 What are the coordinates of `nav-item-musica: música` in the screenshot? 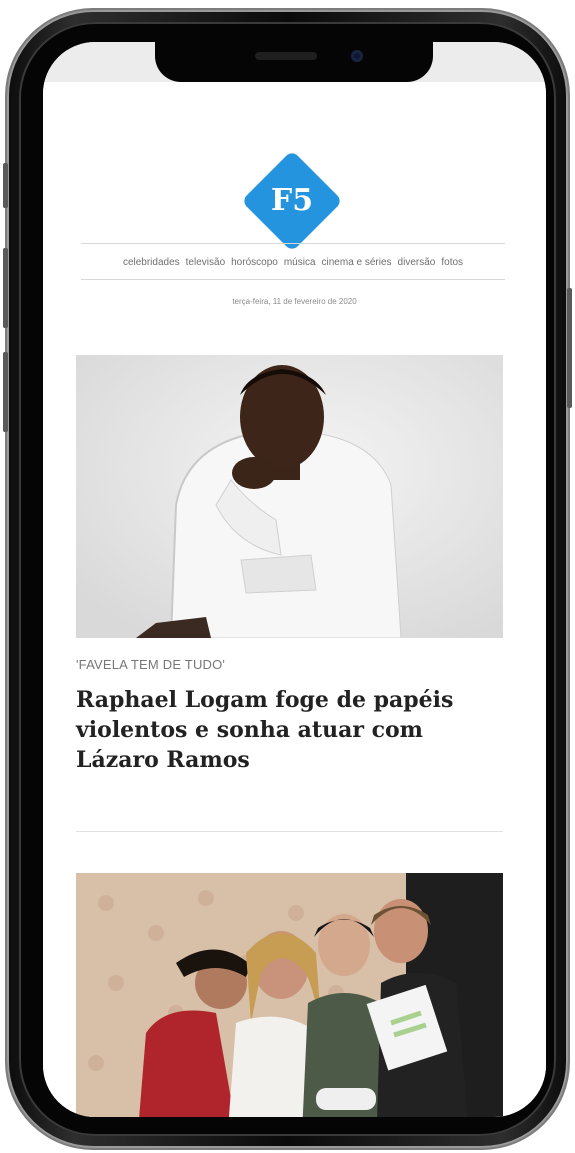 It's located at (300, 262).